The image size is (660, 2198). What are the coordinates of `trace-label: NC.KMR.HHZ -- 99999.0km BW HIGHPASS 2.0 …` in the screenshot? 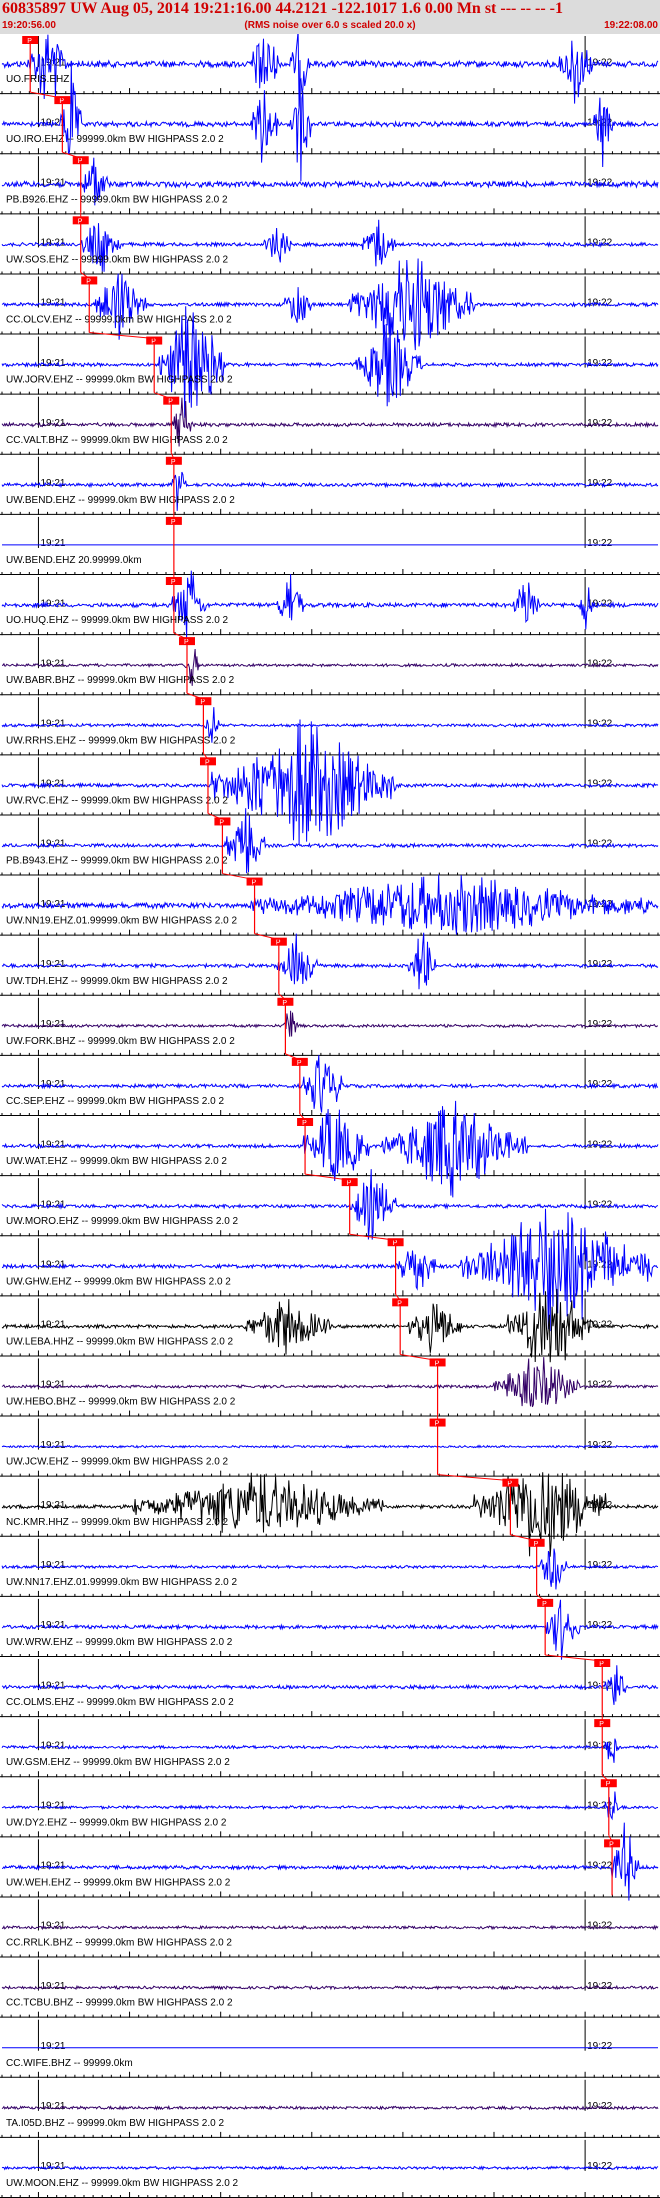 It's located at (117, 1522).